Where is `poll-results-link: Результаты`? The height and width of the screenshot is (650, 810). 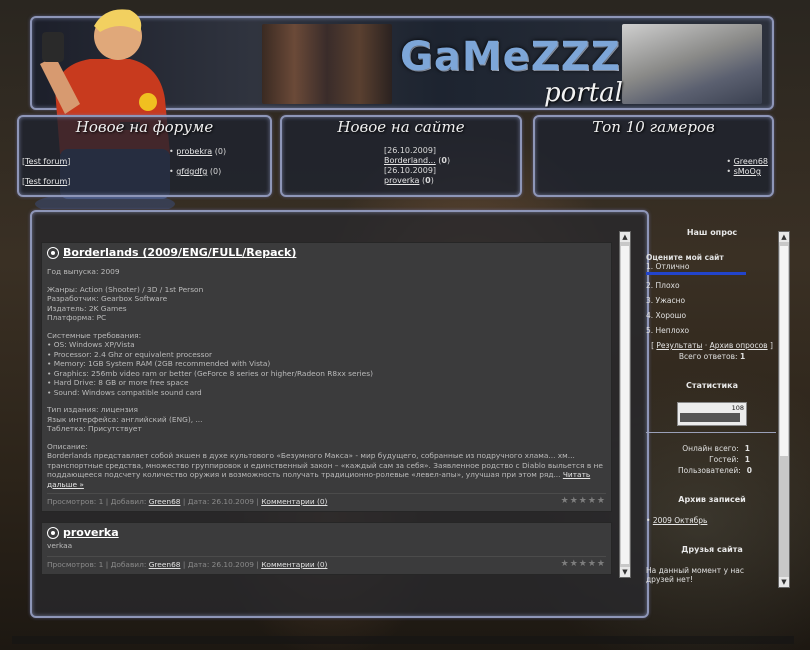 poll-results-link: Результаты is located at coordinates (679, 345).